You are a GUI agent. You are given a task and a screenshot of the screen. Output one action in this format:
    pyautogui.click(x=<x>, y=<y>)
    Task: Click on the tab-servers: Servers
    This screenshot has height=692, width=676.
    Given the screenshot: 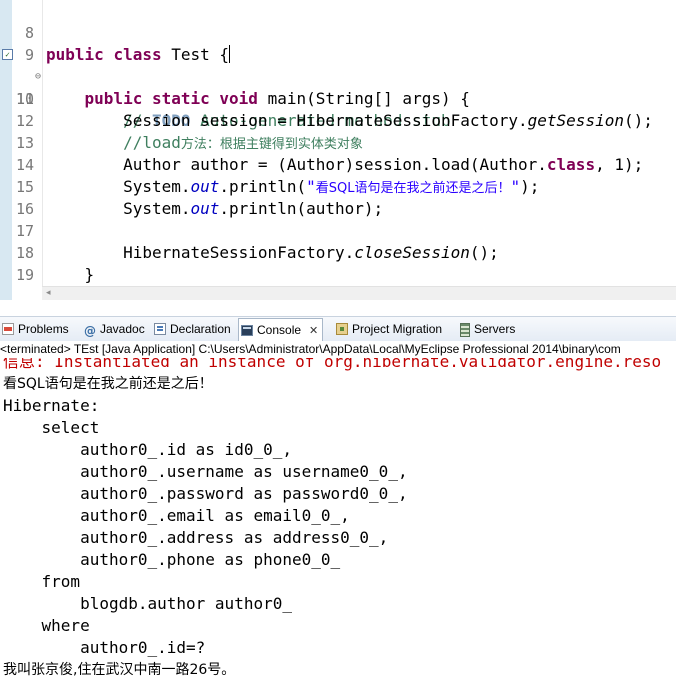 What is the action you would take?
    pyautogui.click(x=486, y=329)
    